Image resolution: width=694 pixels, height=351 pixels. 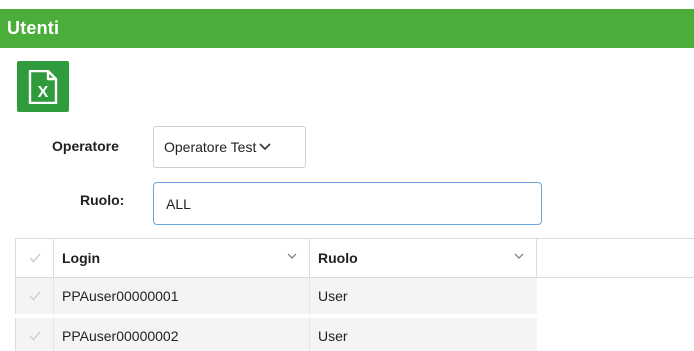 I want to click on table-row: PPAuser00000001 User, so click(x=276, y=296).